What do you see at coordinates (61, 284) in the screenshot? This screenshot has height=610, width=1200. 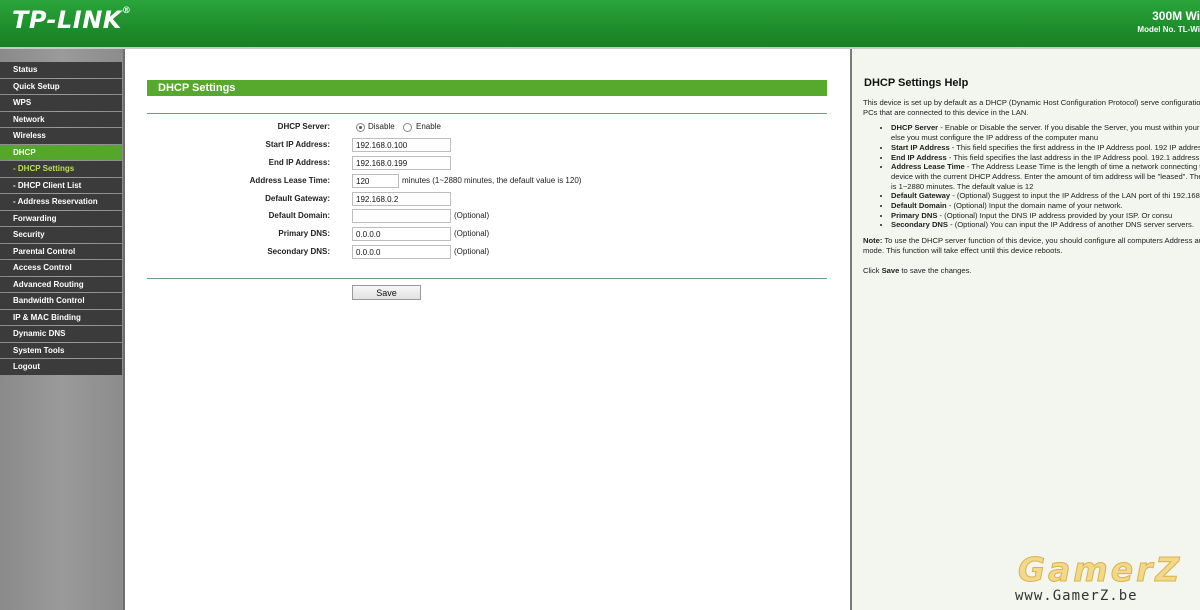 I see `sidebar-item-advanced-routing: Advanced Routing` at bounding box center [61, 284].